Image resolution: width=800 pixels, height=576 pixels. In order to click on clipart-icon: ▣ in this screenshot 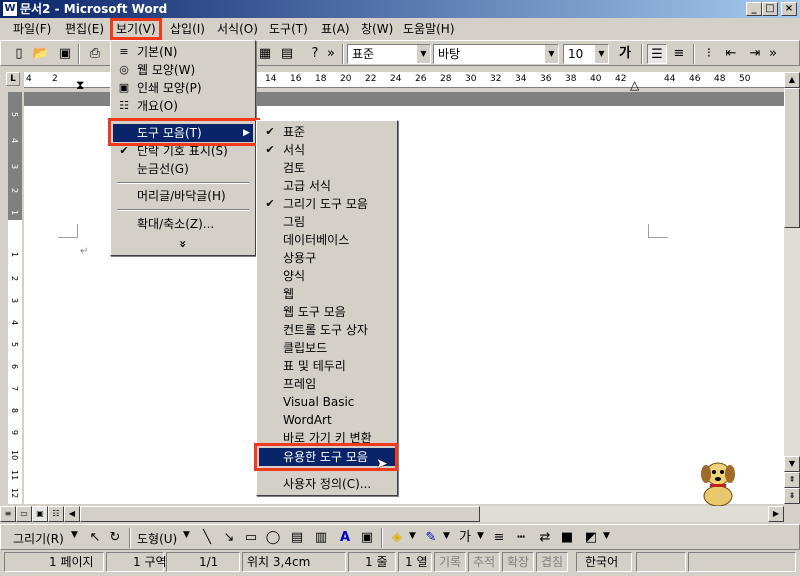, I will do `click(367, 538)`.